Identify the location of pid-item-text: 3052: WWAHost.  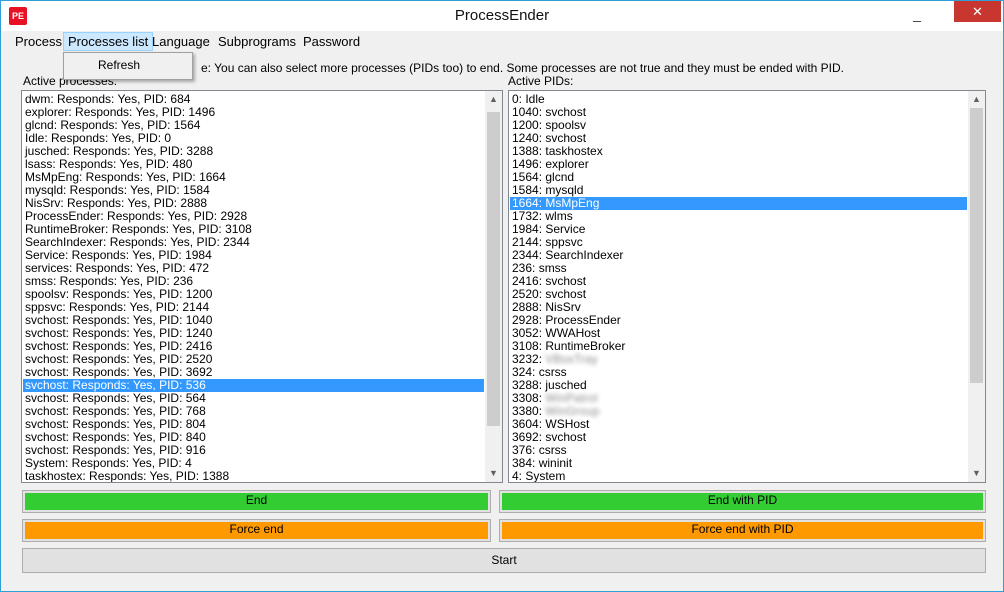
(556, 333).